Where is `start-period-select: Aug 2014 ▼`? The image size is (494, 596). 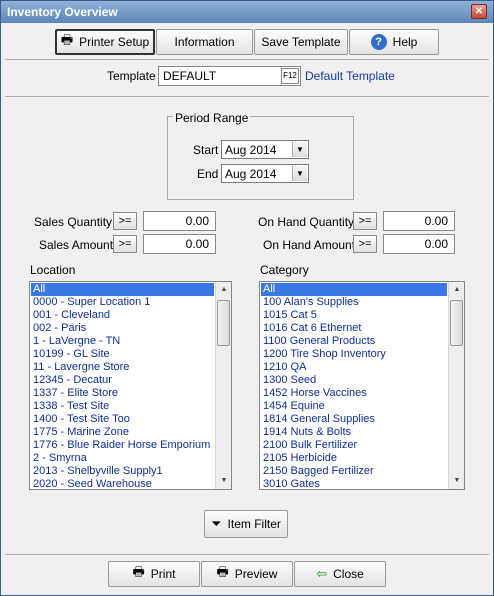
start-period-select: Aug 2014 ▼ is located at coordinates (265, 149).